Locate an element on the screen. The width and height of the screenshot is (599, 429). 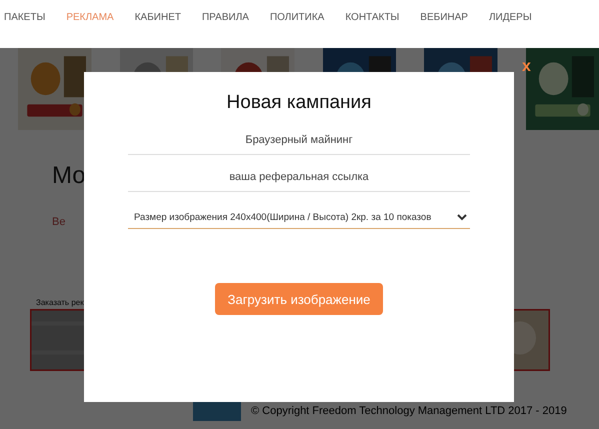
close-button: x is located at coordinates (526, 67).